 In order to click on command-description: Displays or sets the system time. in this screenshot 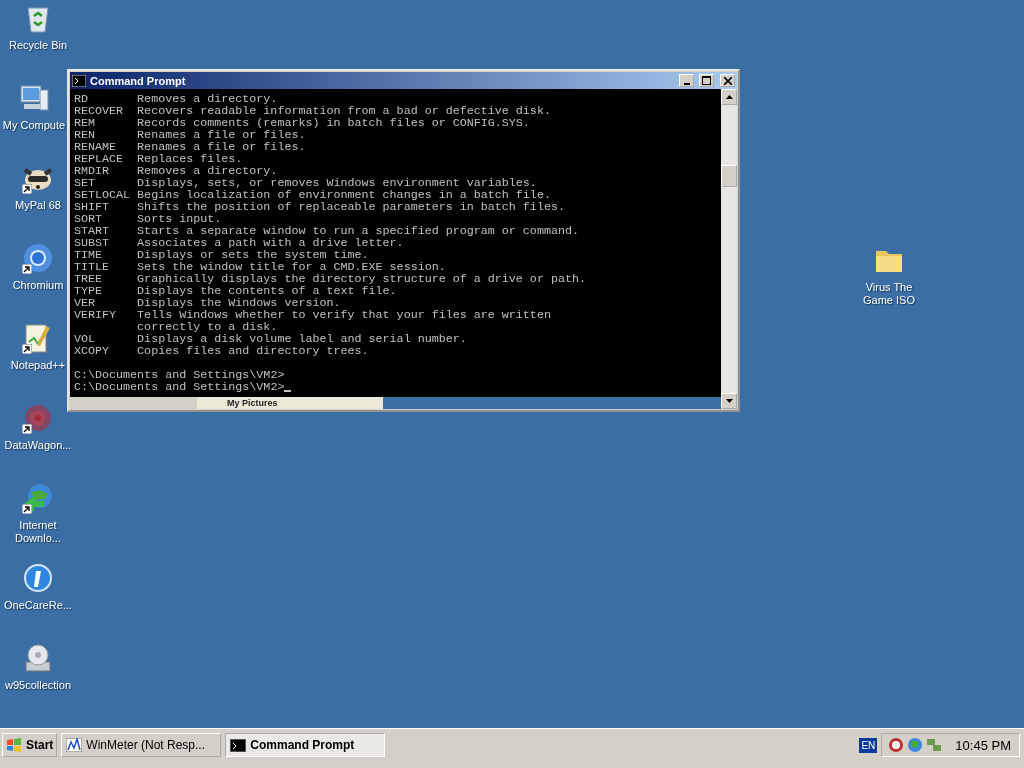, I will do `click(253, 255)`.